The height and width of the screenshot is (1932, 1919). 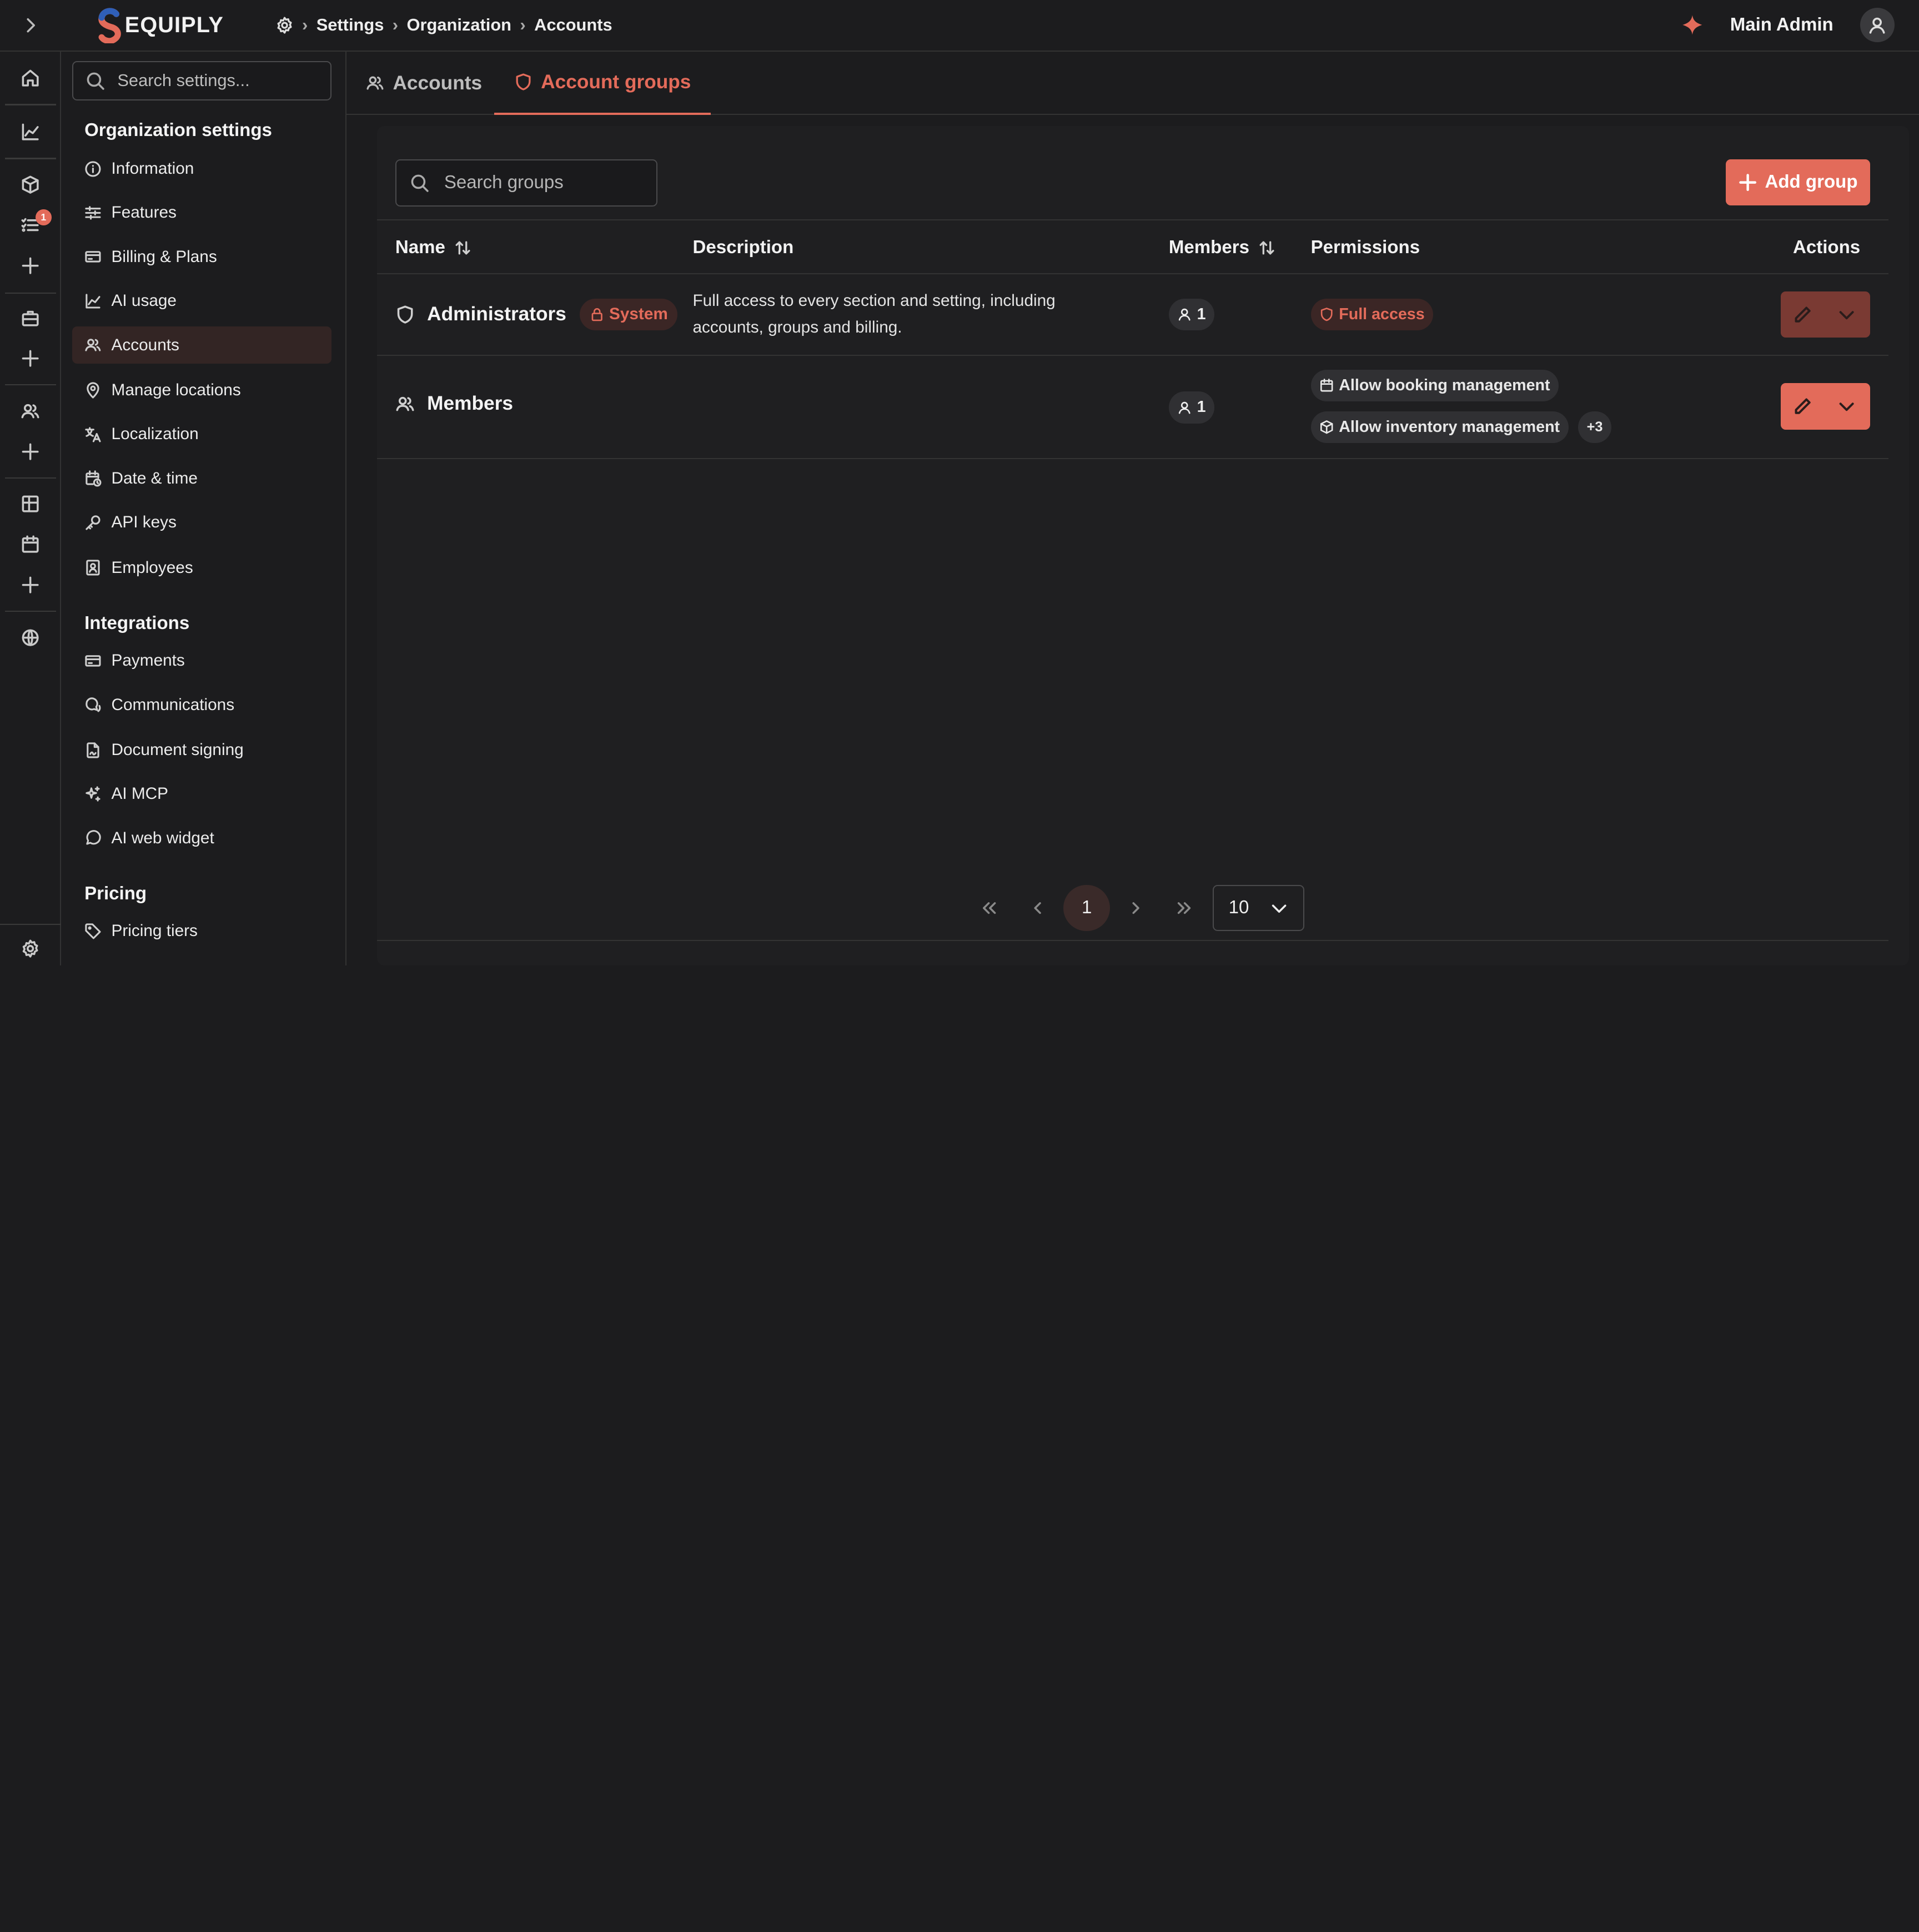 I want to click on rail-inventory, so click(x=31, y=185).